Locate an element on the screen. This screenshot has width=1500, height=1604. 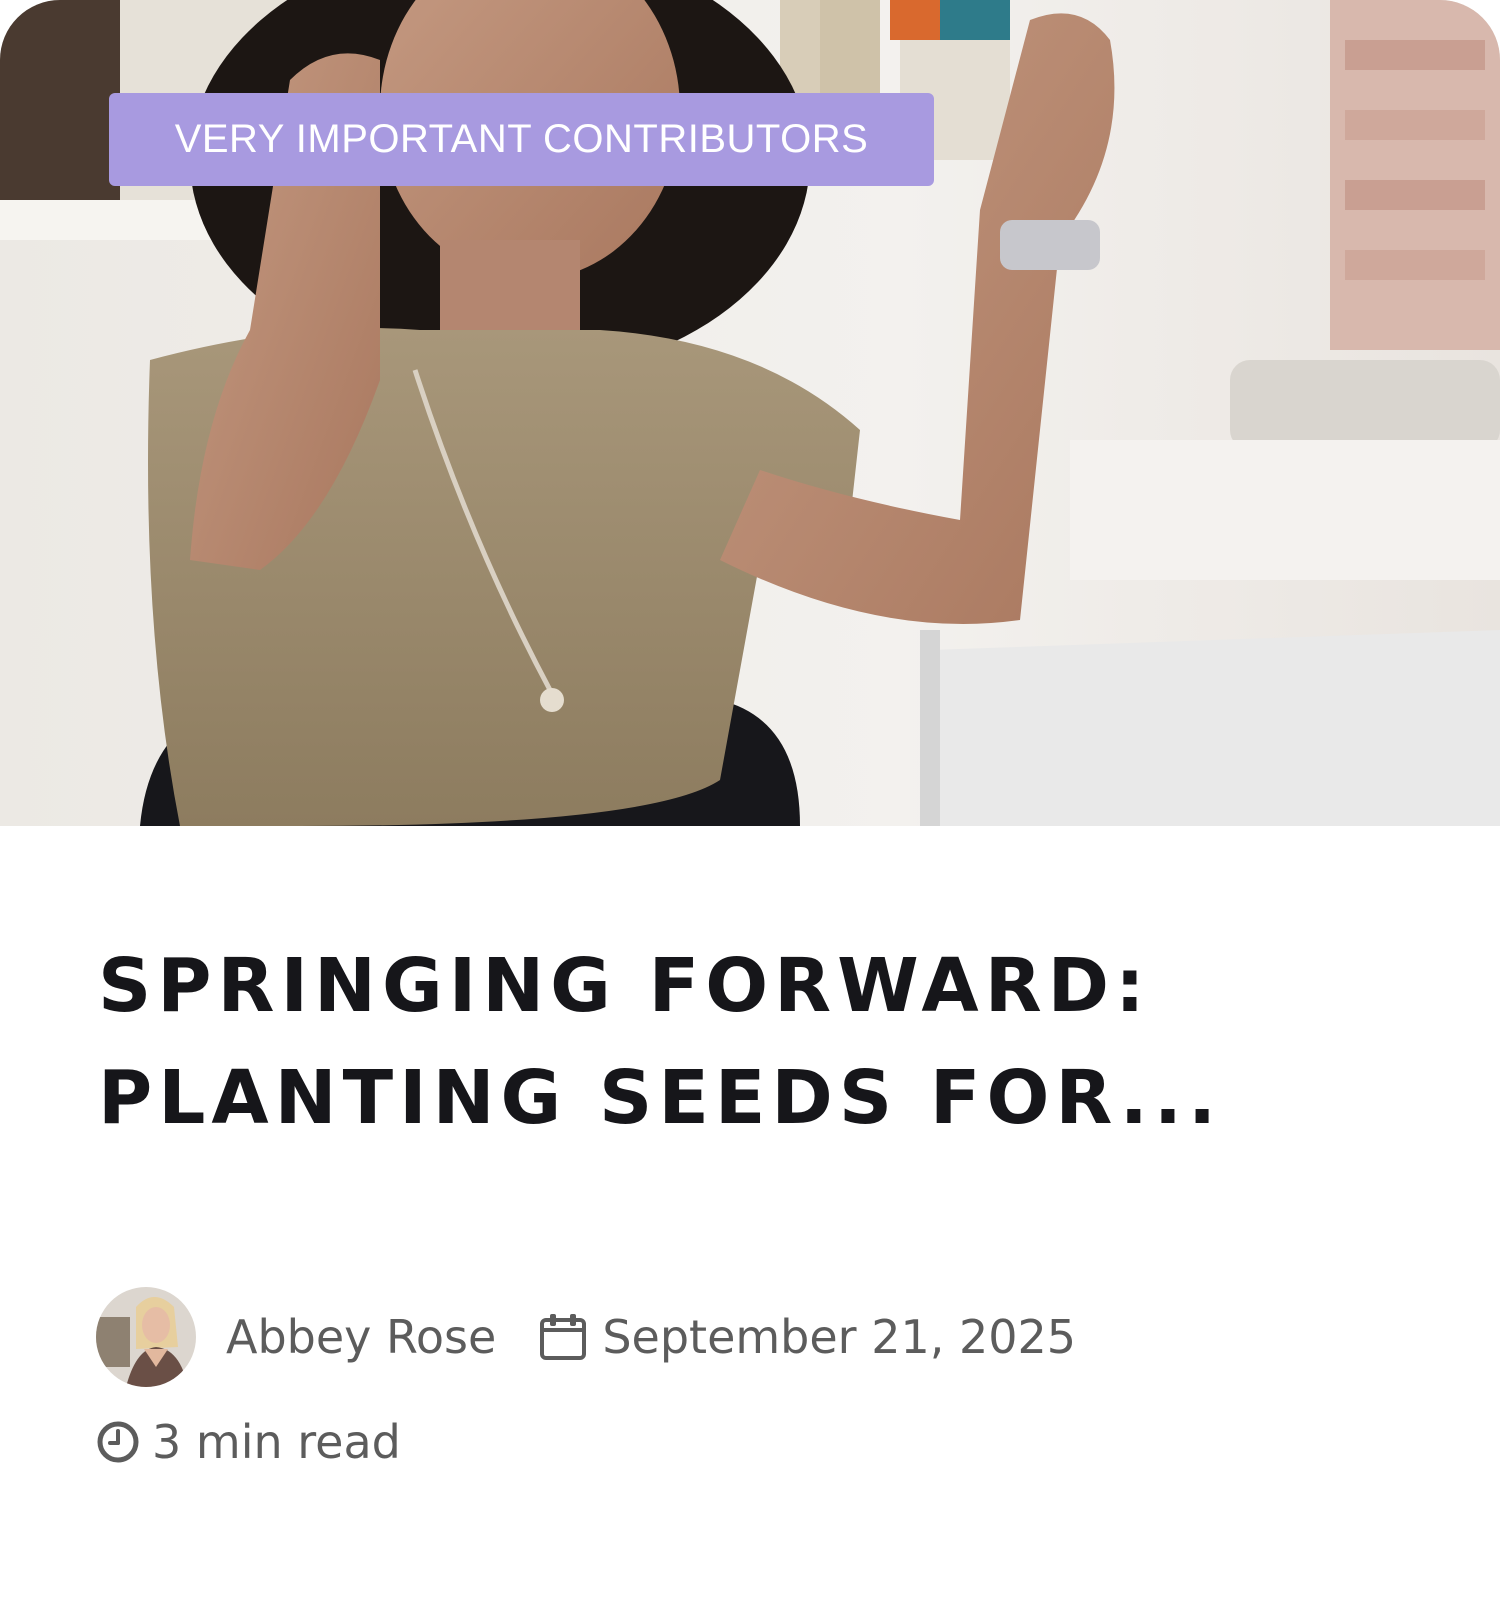
post-meta: Abbey Rose September 21, 2025 is located at coordinates (586, 1337).